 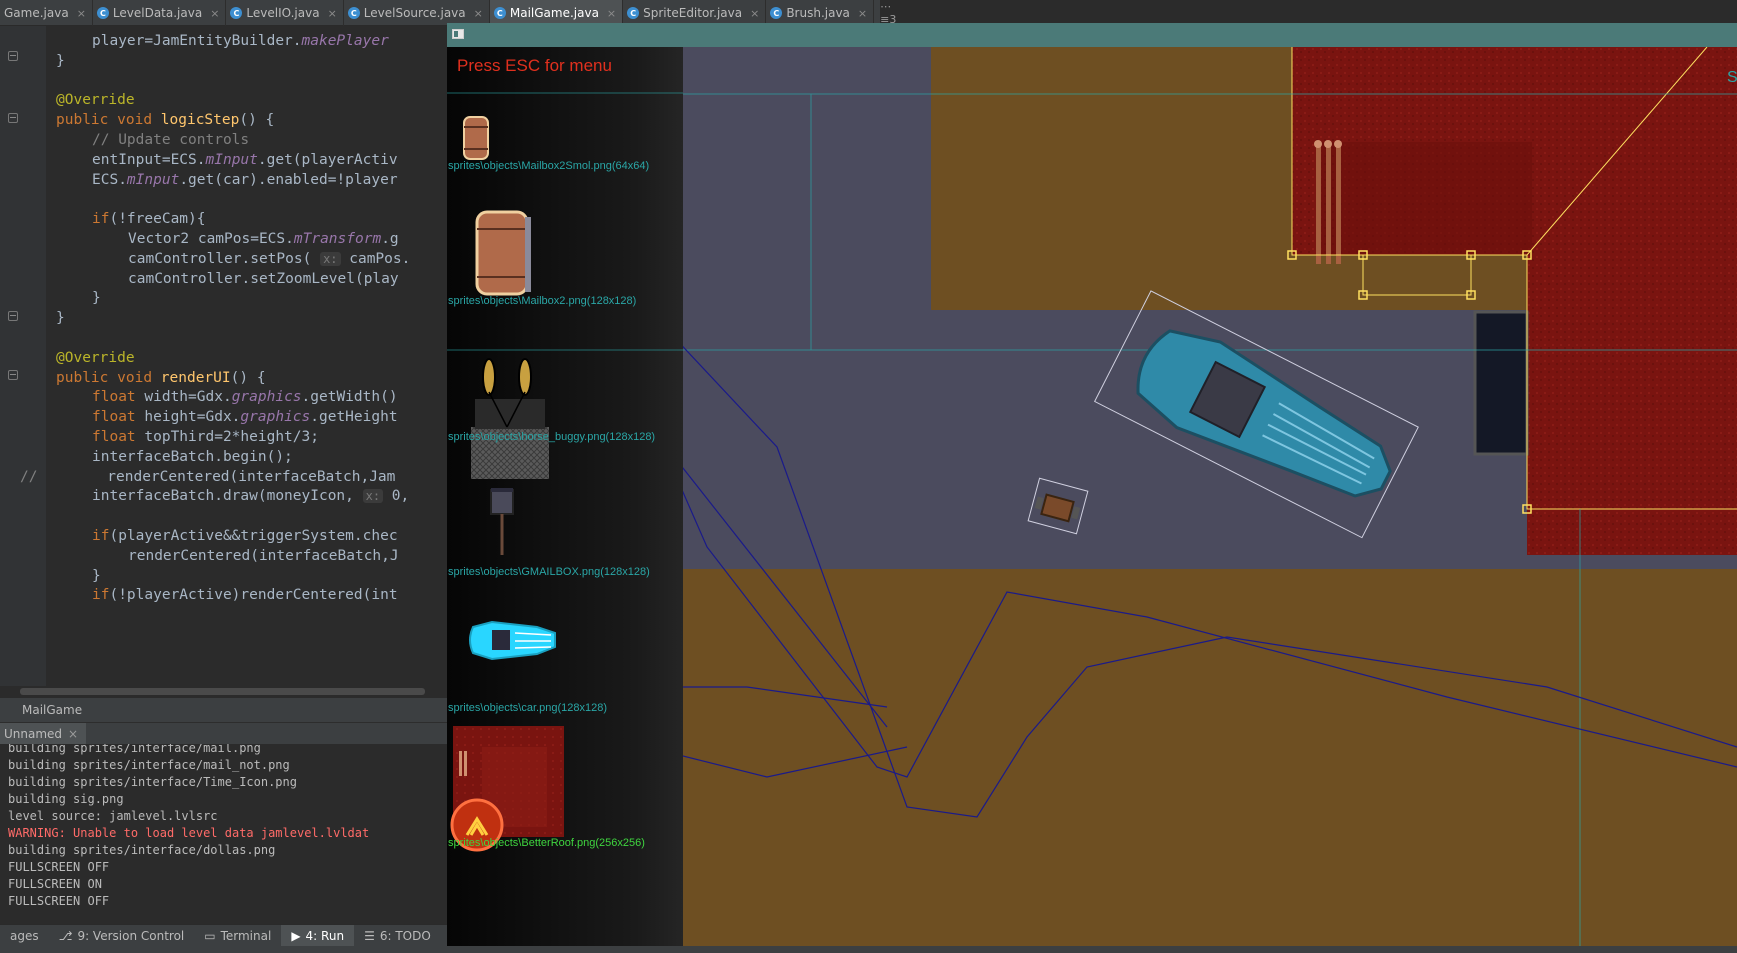 I want to click on console-line: building sprites/interface/mail_not.png, so click(x=149, y=765).